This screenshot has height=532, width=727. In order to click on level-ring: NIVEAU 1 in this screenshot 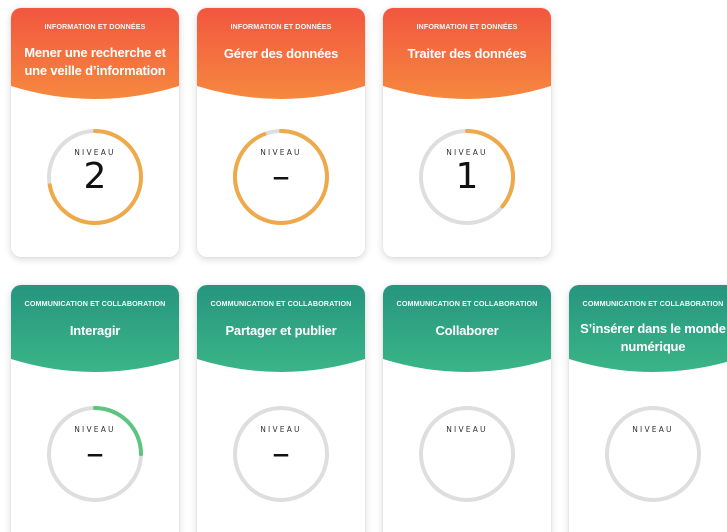, I will do `click(467, 177)`.